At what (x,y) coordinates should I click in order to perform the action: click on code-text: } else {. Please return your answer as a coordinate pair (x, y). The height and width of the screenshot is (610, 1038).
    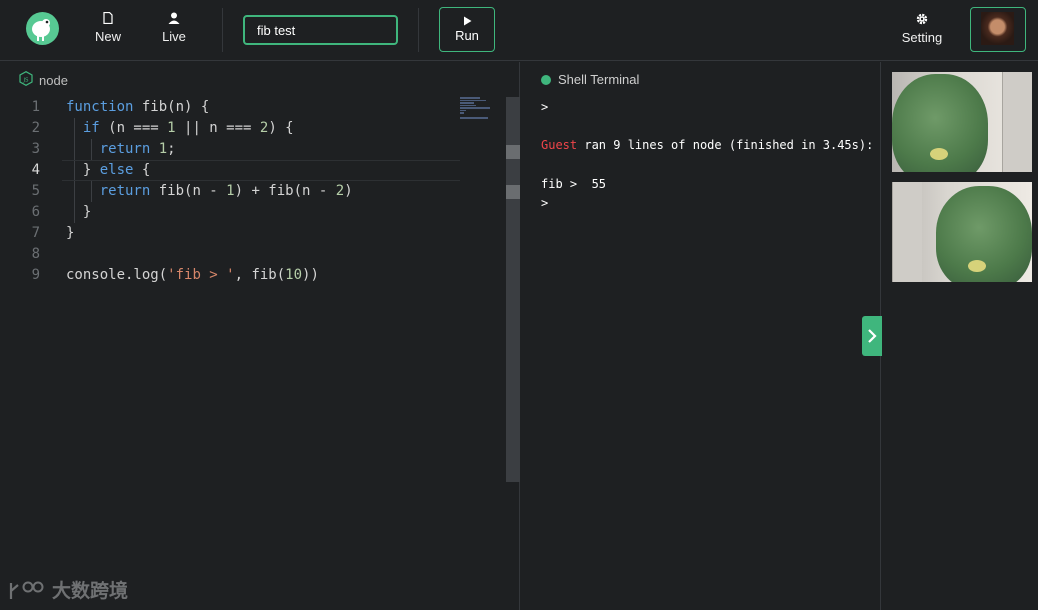
    Looking at the image, I should click on (108, 170).